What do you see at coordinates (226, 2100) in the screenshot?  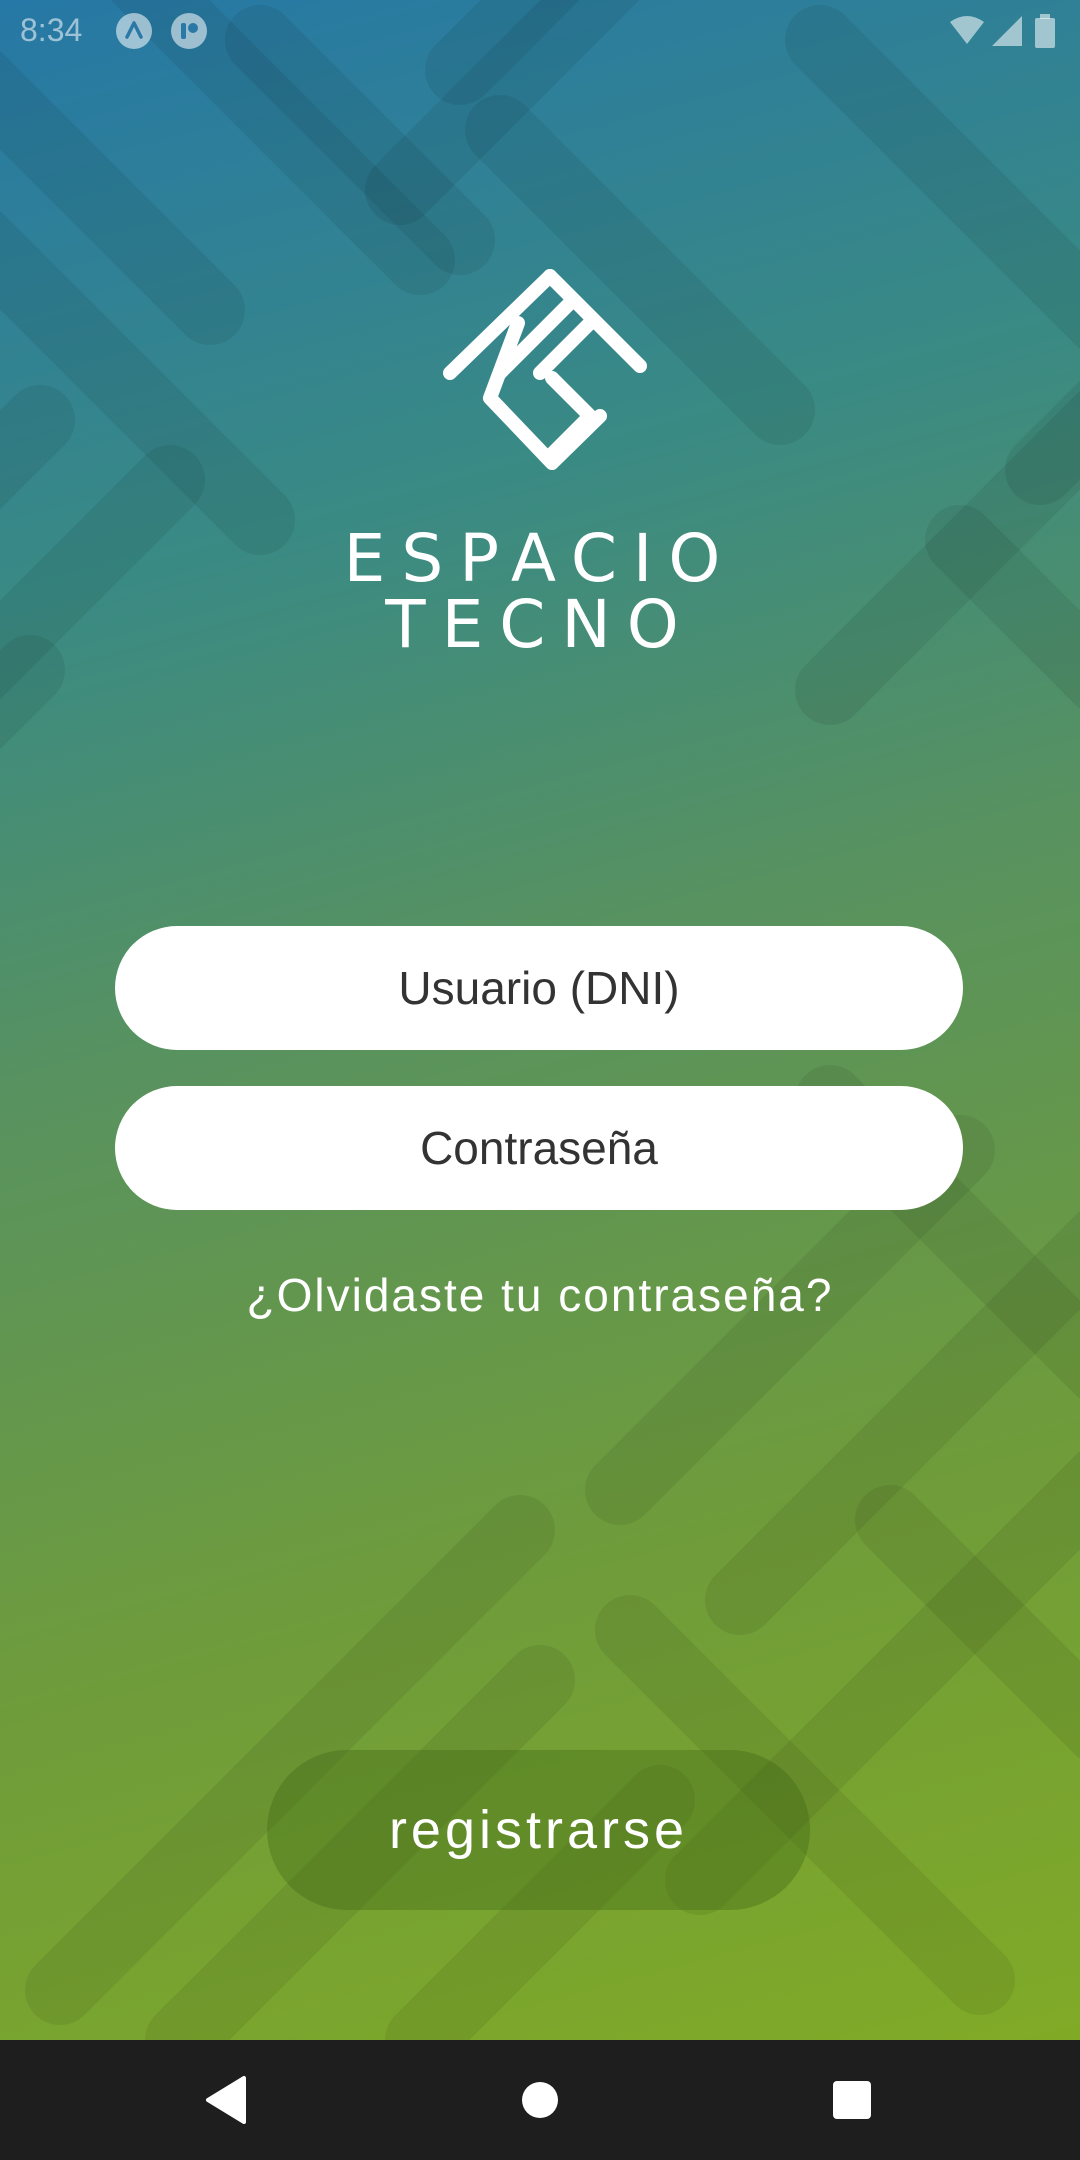 I see `back-icon` at bounding box center [226, 2100].